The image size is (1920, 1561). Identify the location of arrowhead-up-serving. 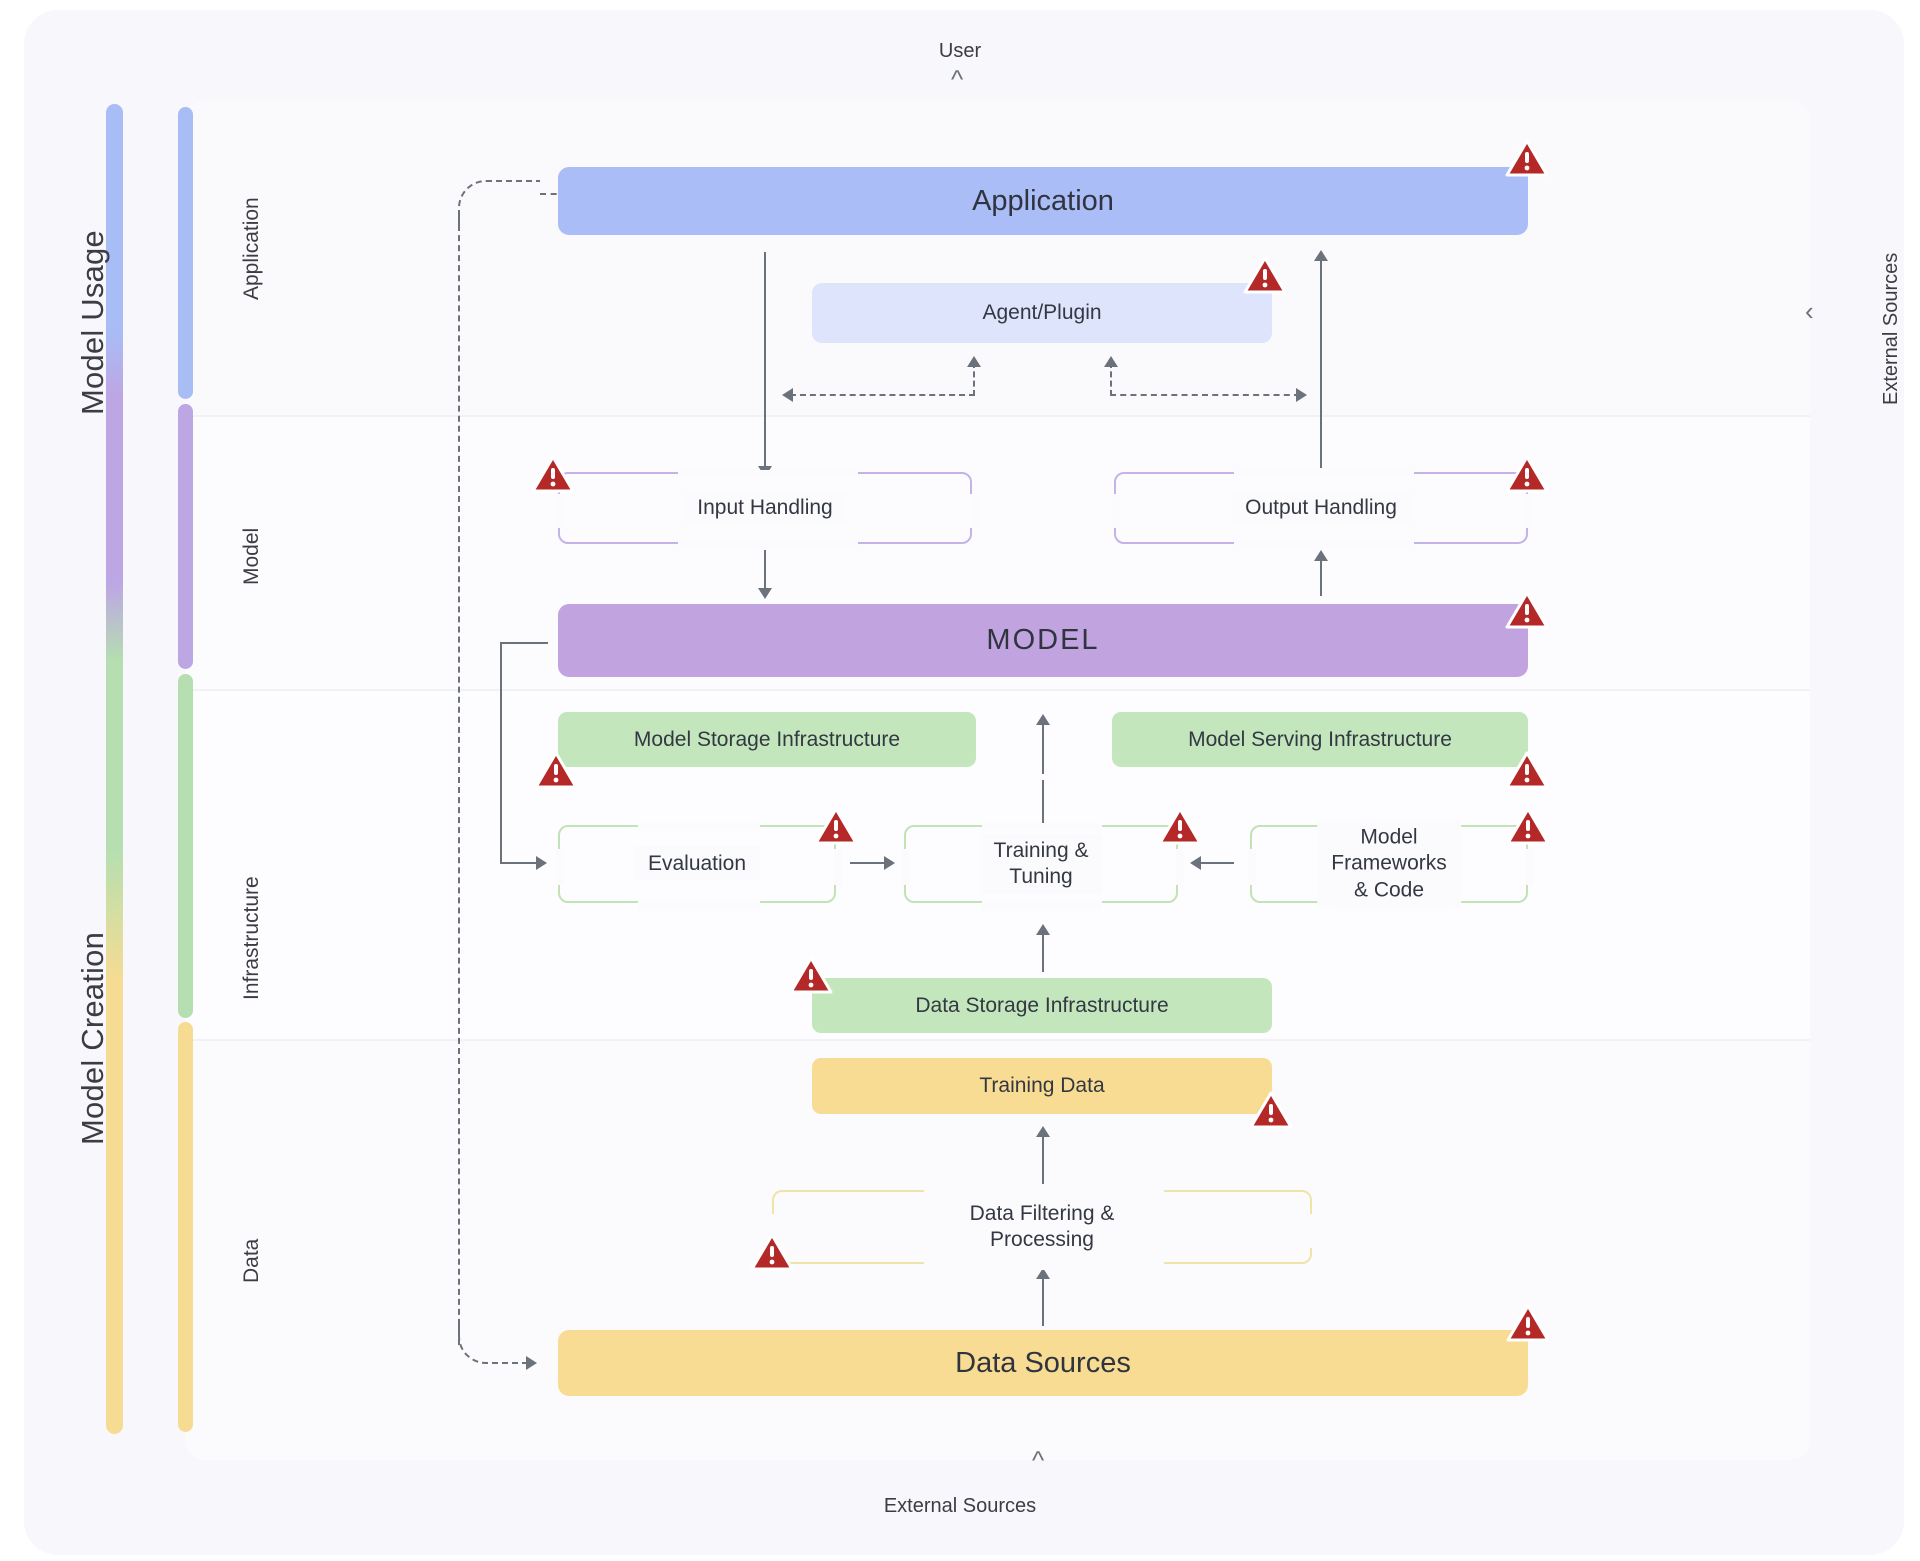
(1043, 719).